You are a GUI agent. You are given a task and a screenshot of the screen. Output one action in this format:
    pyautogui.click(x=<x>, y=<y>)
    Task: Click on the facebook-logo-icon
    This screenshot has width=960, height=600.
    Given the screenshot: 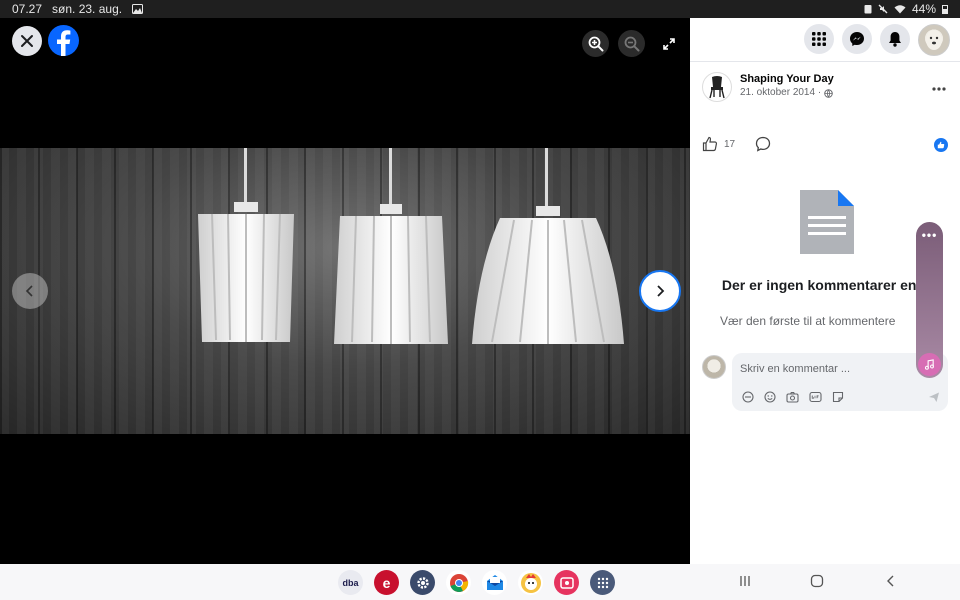 What is the action you would take?
    pyautogui.click(x=64, y=43)
    